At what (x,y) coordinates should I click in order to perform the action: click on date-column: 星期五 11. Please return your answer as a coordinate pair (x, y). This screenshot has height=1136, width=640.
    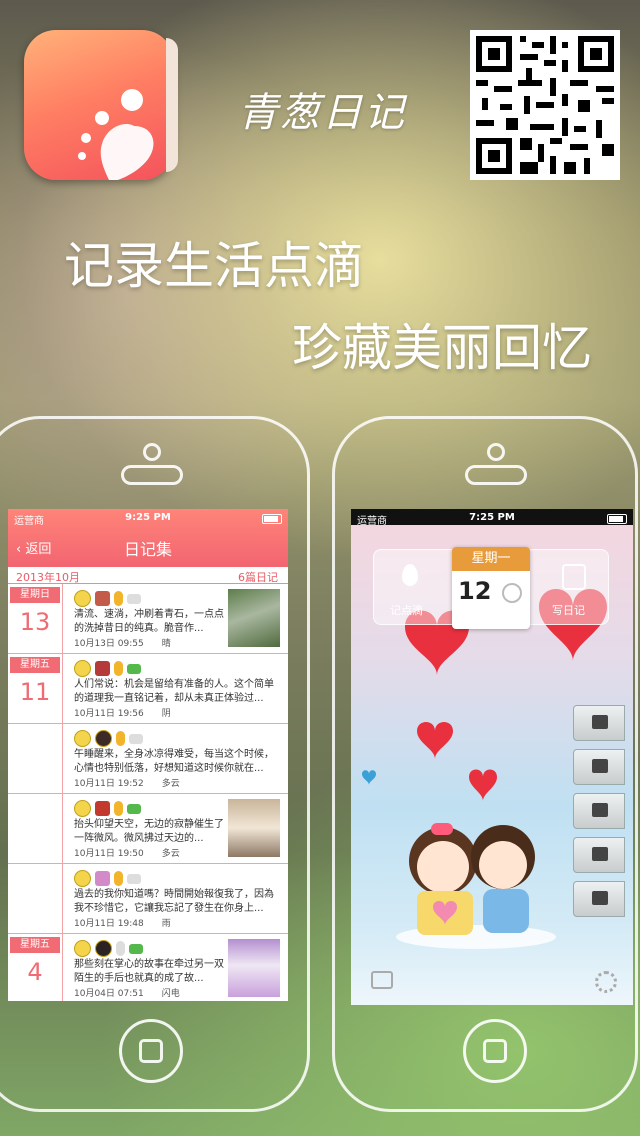
    Looking at the image, I should click on (35, 688).